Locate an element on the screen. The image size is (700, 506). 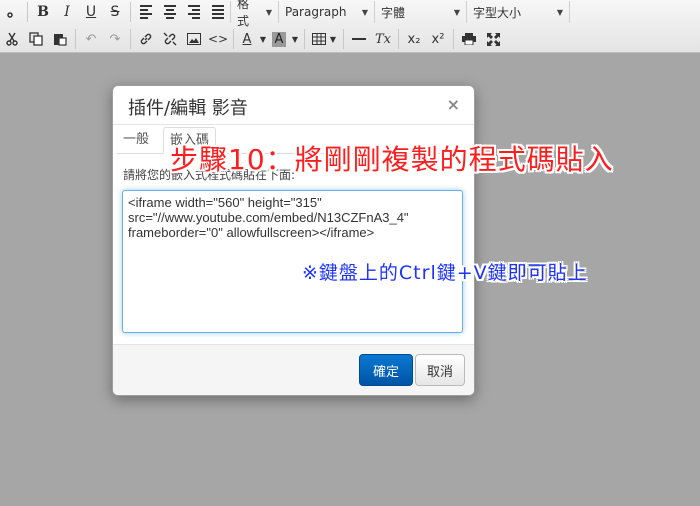
paste-hint-annotation: ※鍵盤上的Ctrl鍵+V鍵即可貼上 is located at coordinates (445, 273).